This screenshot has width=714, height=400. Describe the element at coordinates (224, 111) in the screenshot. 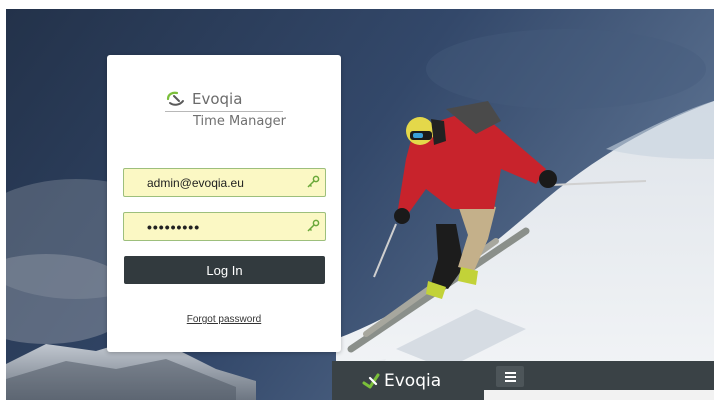

I see `brand-divider` at that location.